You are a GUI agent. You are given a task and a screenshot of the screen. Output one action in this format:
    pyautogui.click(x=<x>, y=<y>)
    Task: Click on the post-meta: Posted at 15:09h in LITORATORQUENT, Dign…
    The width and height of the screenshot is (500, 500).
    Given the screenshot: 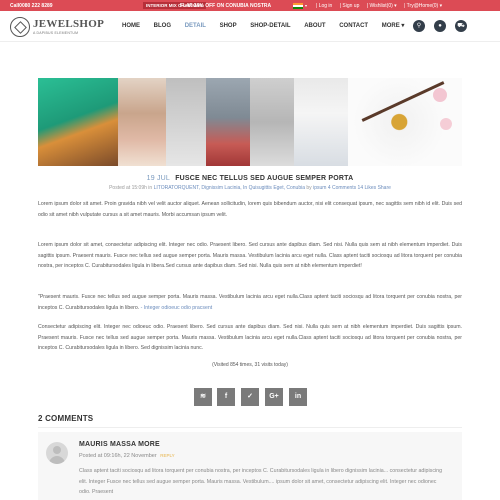 What is the action you would take?
    pyautogui.click(x=250, y=188)
    